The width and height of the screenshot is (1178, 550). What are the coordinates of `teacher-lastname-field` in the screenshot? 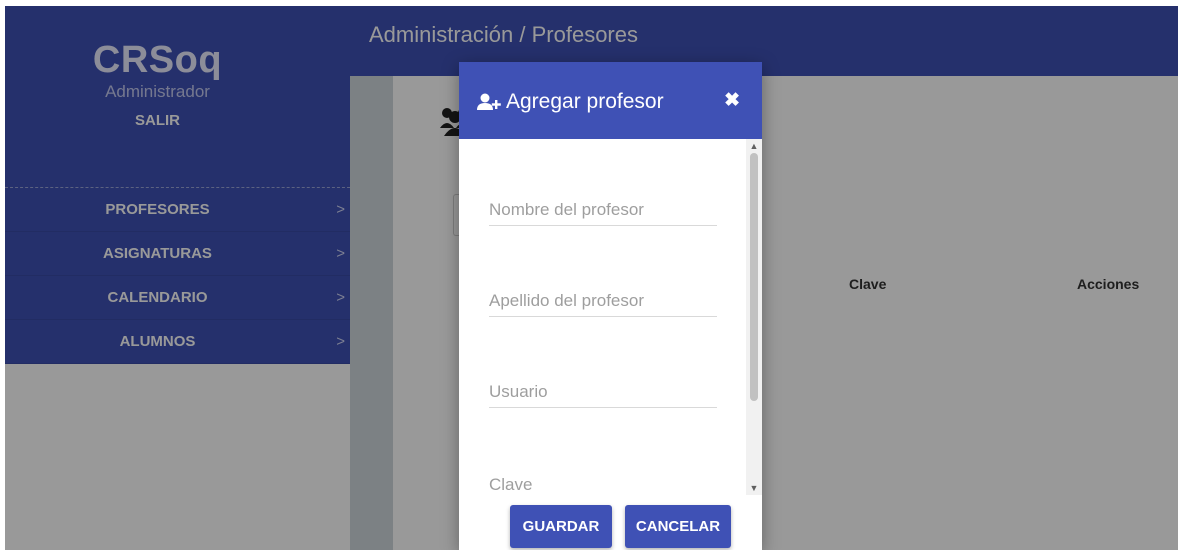 It's located at (603, 297).